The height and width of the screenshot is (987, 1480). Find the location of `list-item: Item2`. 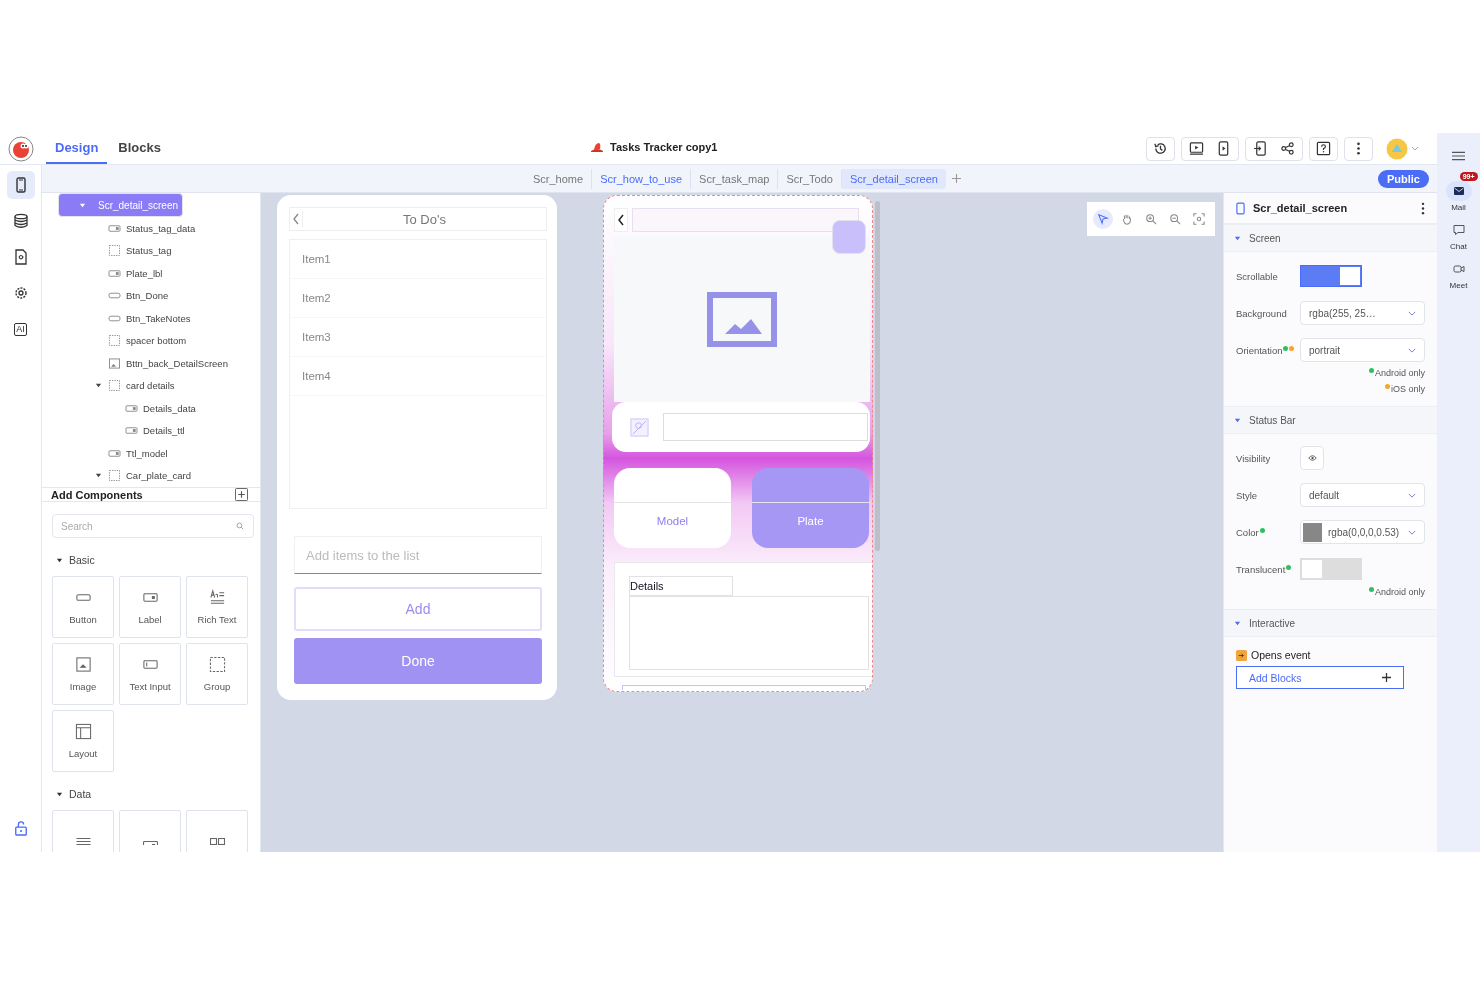

list-item: Item2 is located at coordinates (418, 298).